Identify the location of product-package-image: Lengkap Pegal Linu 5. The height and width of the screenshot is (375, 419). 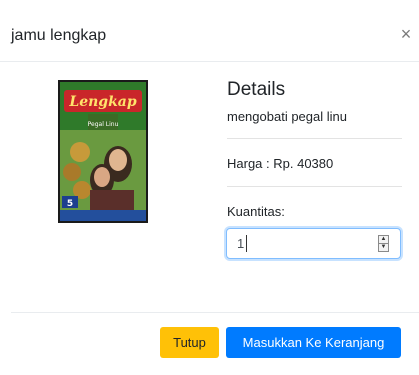
(103, 151).